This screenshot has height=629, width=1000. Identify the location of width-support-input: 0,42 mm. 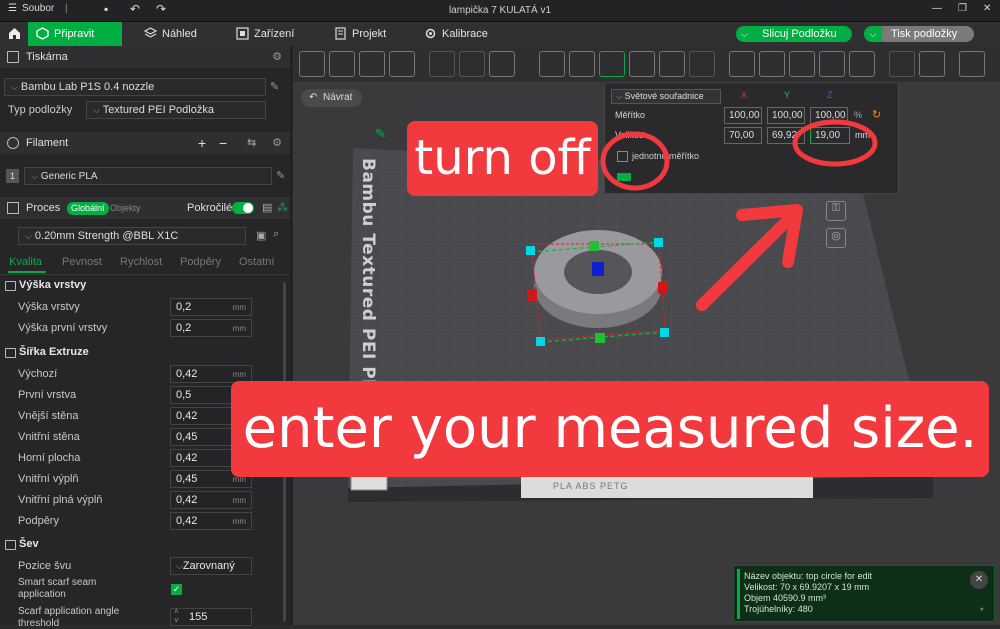
(211, 521).